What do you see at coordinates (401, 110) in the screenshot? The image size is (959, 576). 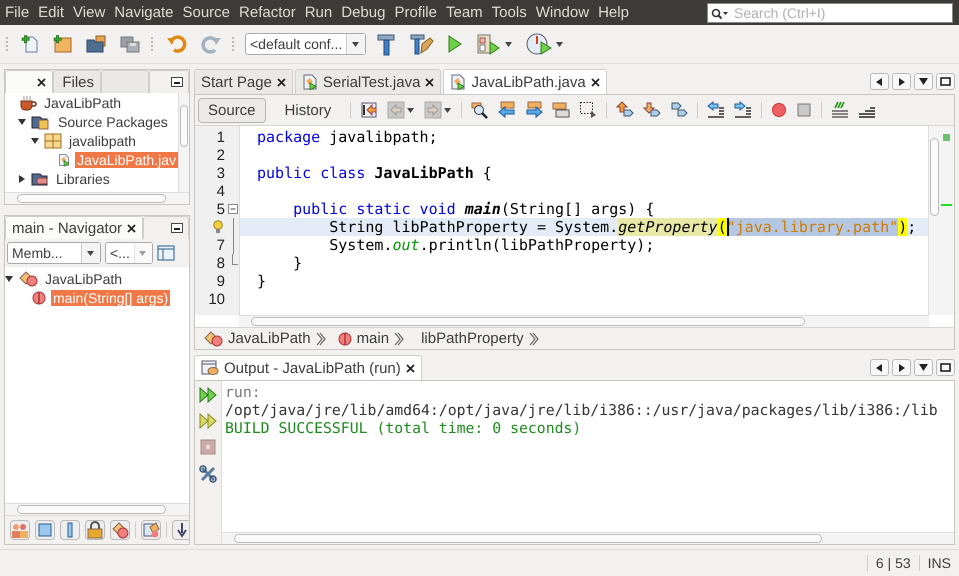 I see `back-button` at bounding box center [401, 110].